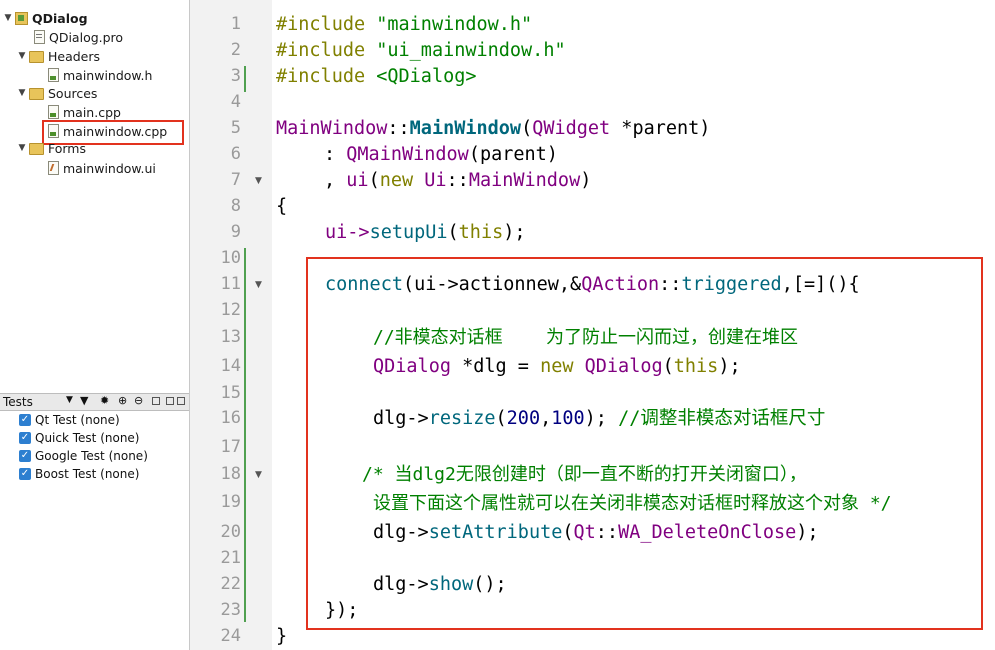  Describe the element at coordinates (230, 393) in the screenshot. I see `line-number: 15` at that location.